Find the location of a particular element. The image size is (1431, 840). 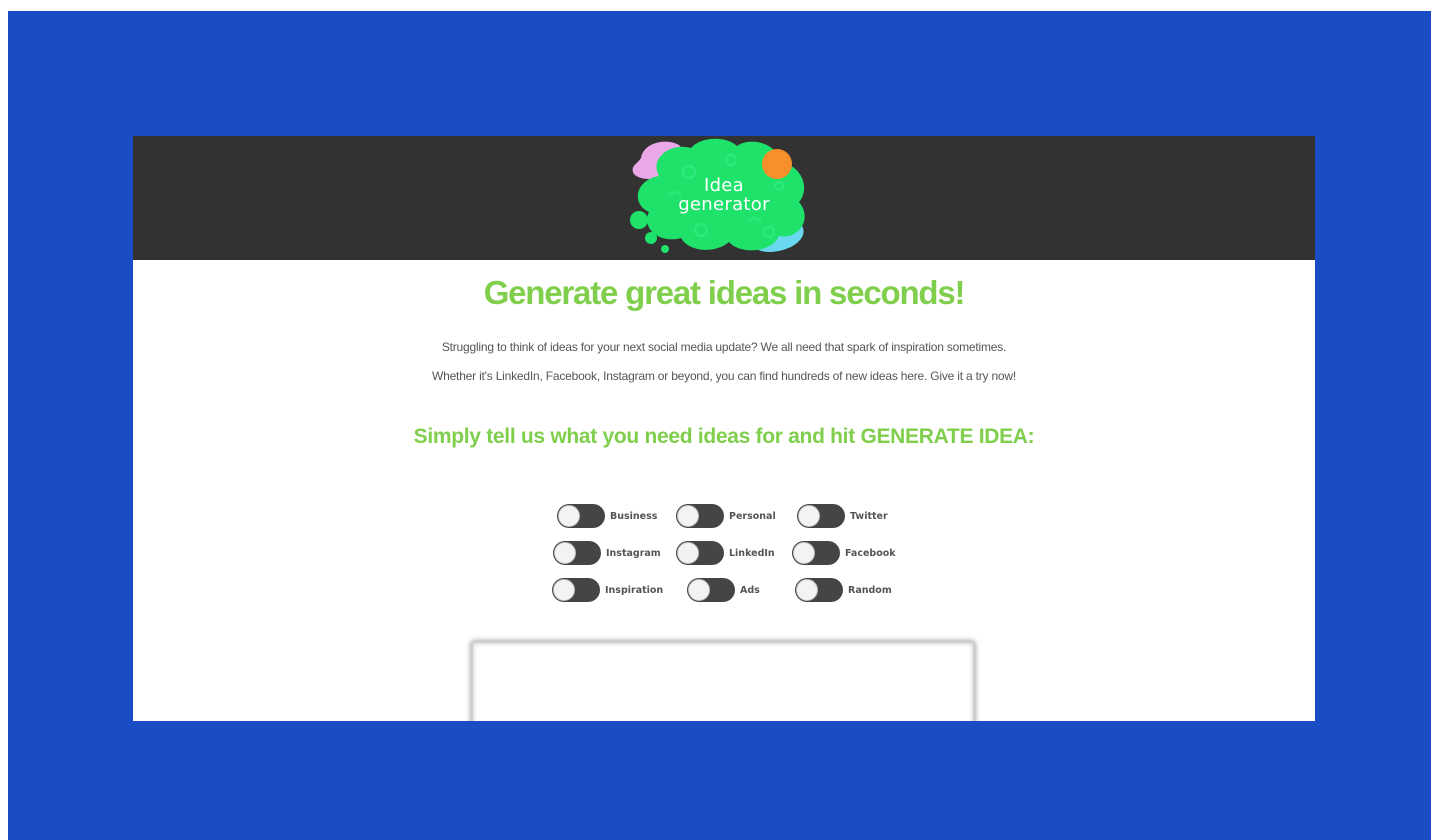

toggle-label-linkedin: LinkedIn is located at coordinates (752, 553).